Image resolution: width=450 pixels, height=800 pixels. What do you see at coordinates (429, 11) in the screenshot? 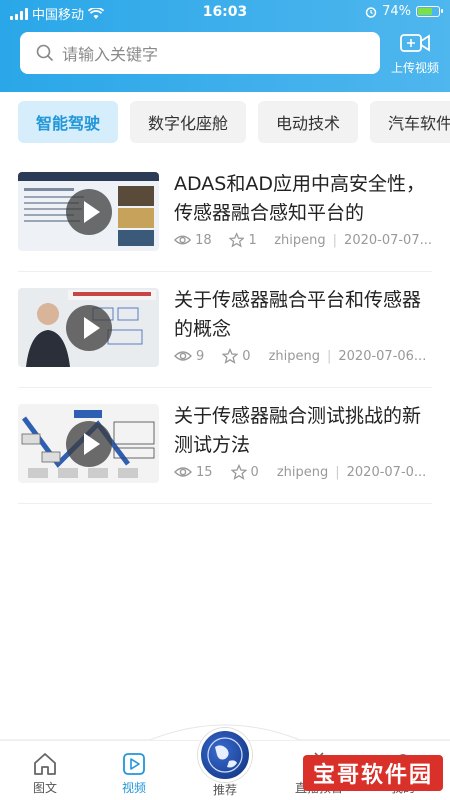
I see `battery-icon` at bounding box center [429, 11].